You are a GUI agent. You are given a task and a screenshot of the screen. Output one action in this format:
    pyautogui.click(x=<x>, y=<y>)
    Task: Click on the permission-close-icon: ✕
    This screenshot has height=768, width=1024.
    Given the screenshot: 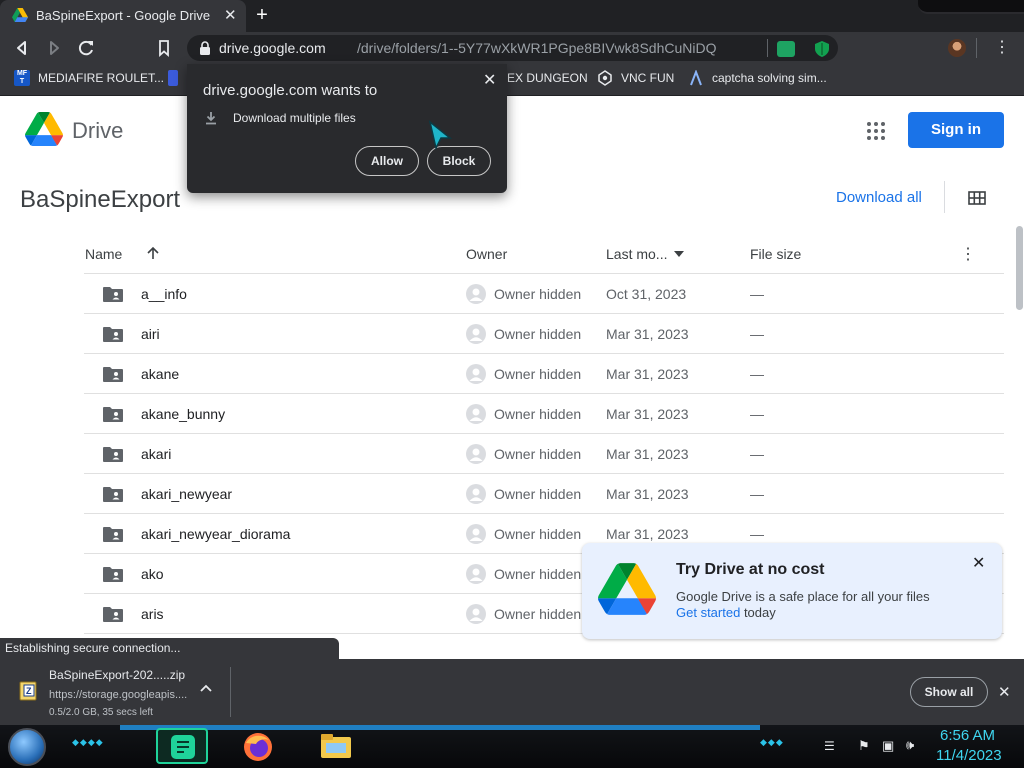 What is the action you would take?
    pyautogui.click(x=489, y=80)
    